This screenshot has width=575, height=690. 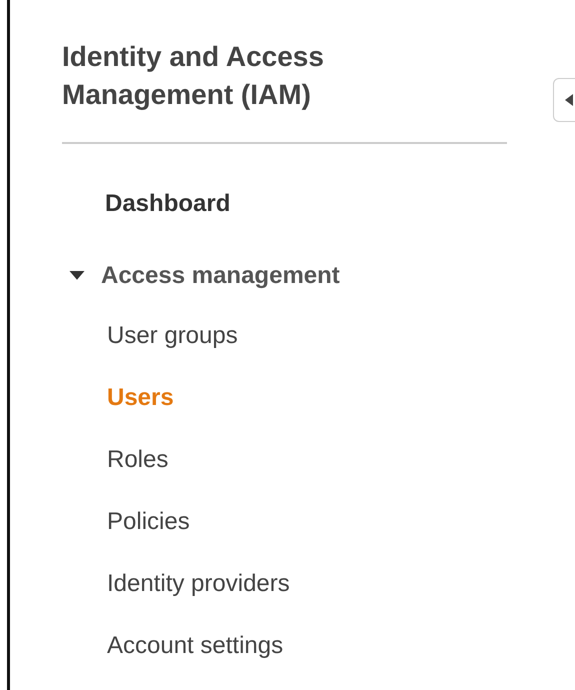 I want to click on sidebar-title: Identity and Access Management (IAM), so click(x=193, y=76).